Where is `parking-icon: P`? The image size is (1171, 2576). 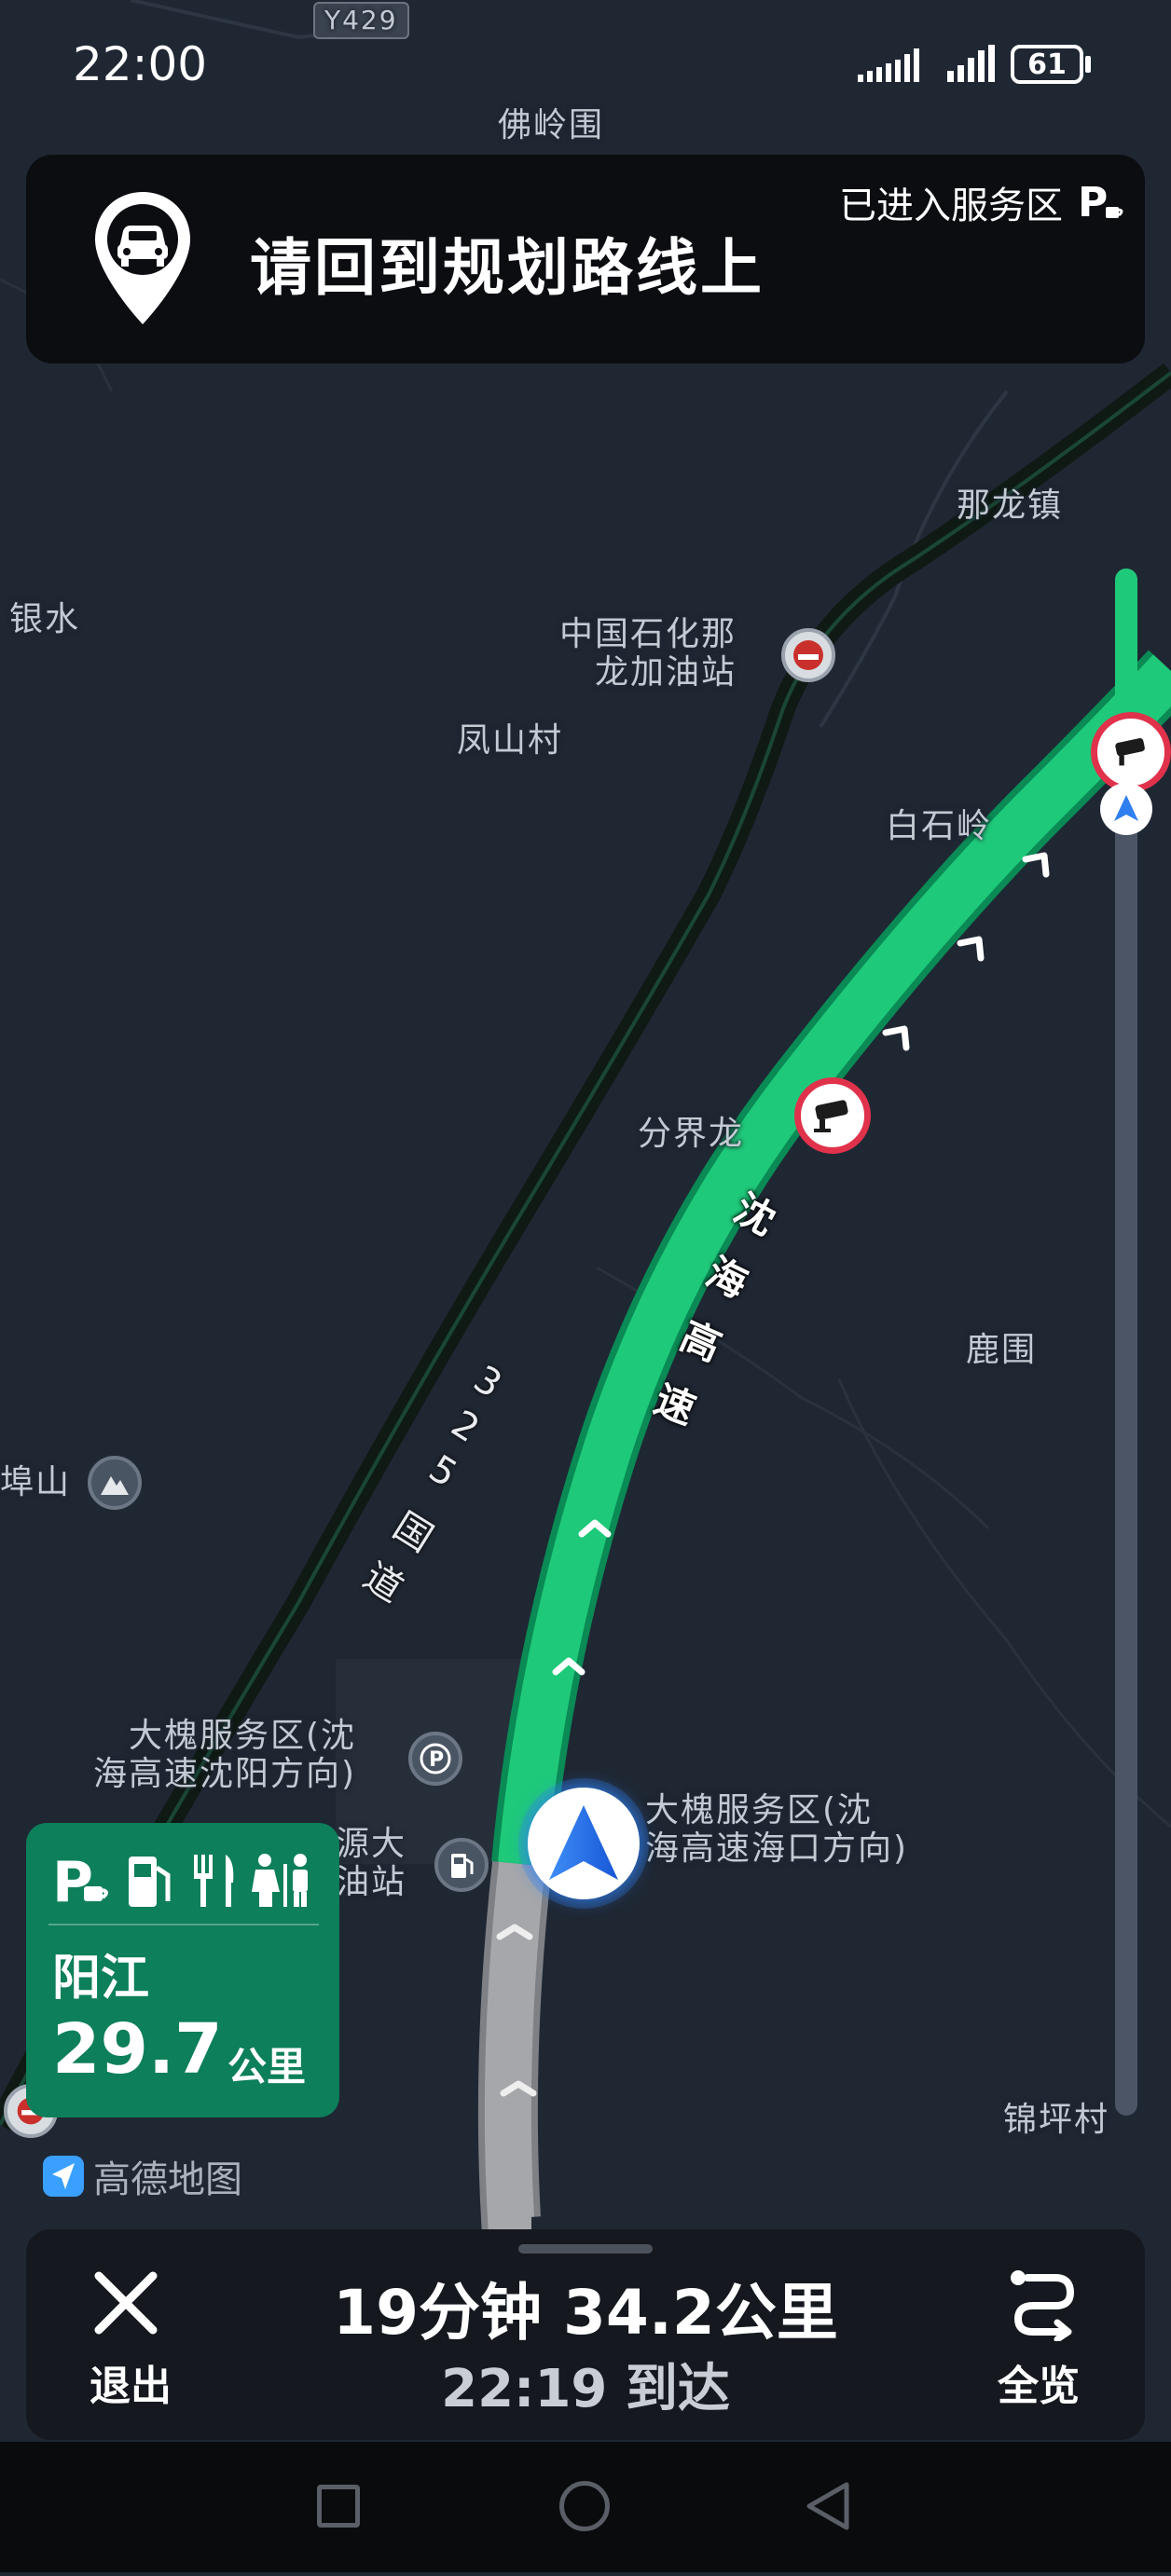
parking-icon: P is located at coordinates (435, 1759).